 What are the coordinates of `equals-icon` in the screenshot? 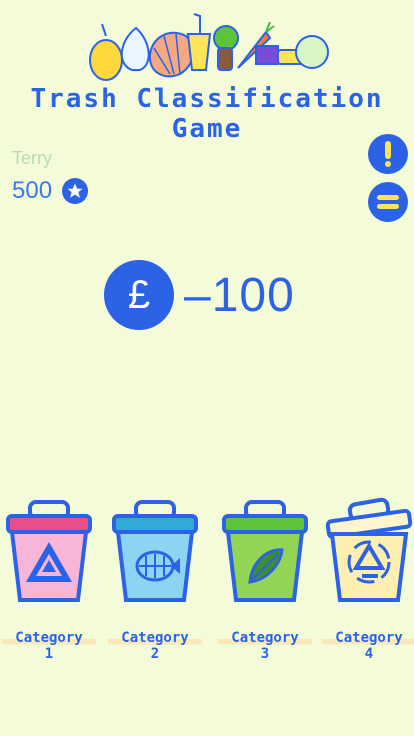 It's located at (388, 202).